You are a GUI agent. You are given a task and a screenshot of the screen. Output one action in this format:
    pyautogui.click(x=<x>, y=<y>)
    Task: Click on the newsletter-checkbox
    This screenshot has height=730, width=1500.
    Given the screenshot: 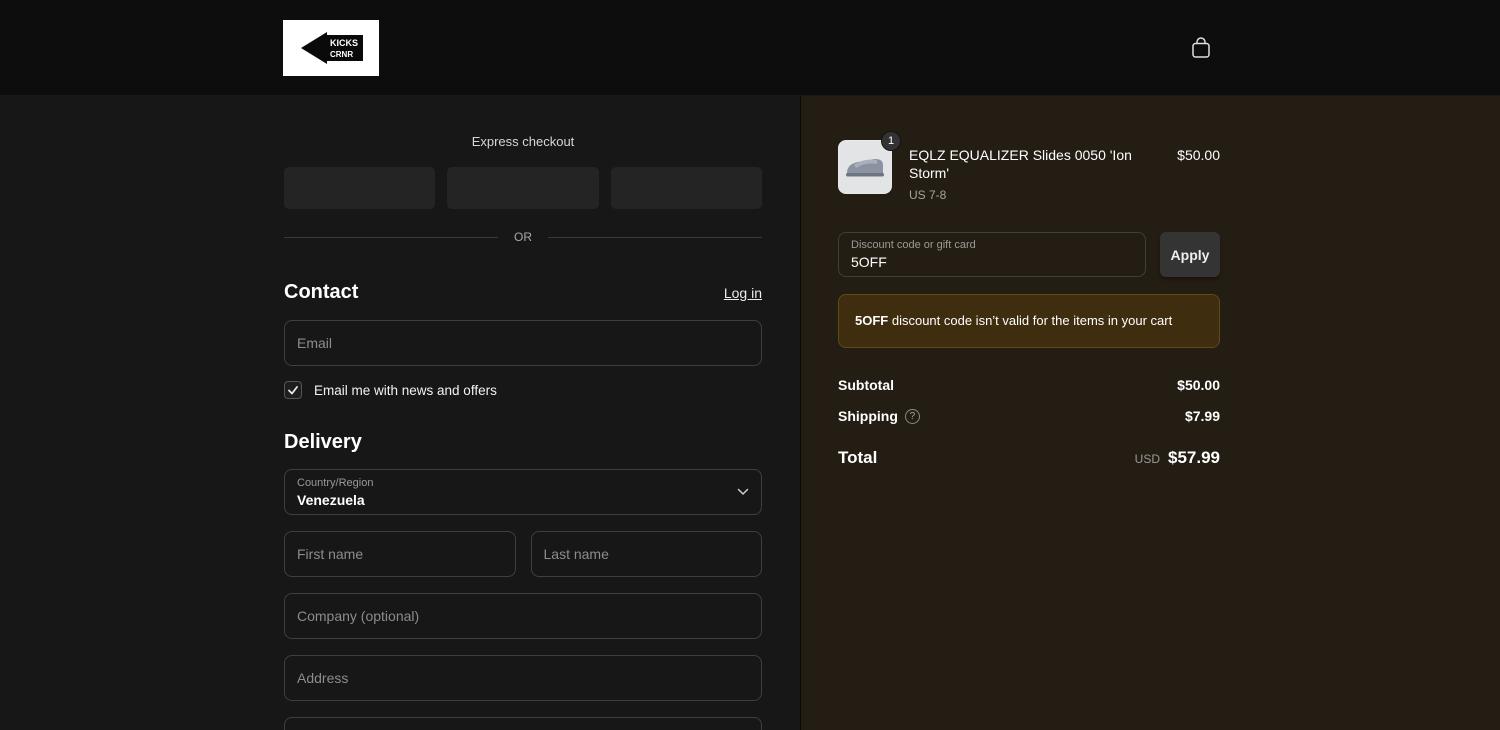 What is the action you would take?
    pyautogui.click(x=293, y=390)
    